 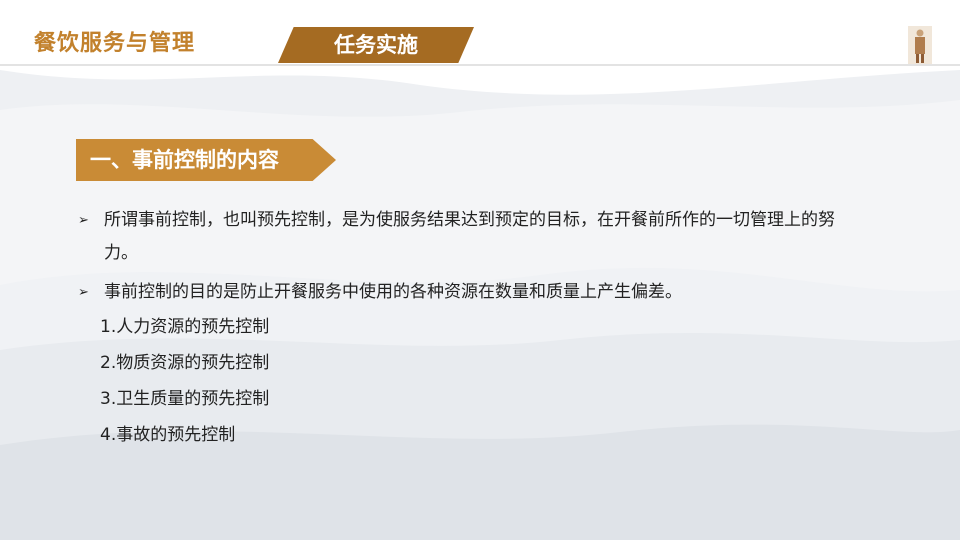 What do you see at coordinates (185, 327) in the screenshot?
I see `numbered-item: 1.人力资源的预先控制` at bounding box center [185, 327].